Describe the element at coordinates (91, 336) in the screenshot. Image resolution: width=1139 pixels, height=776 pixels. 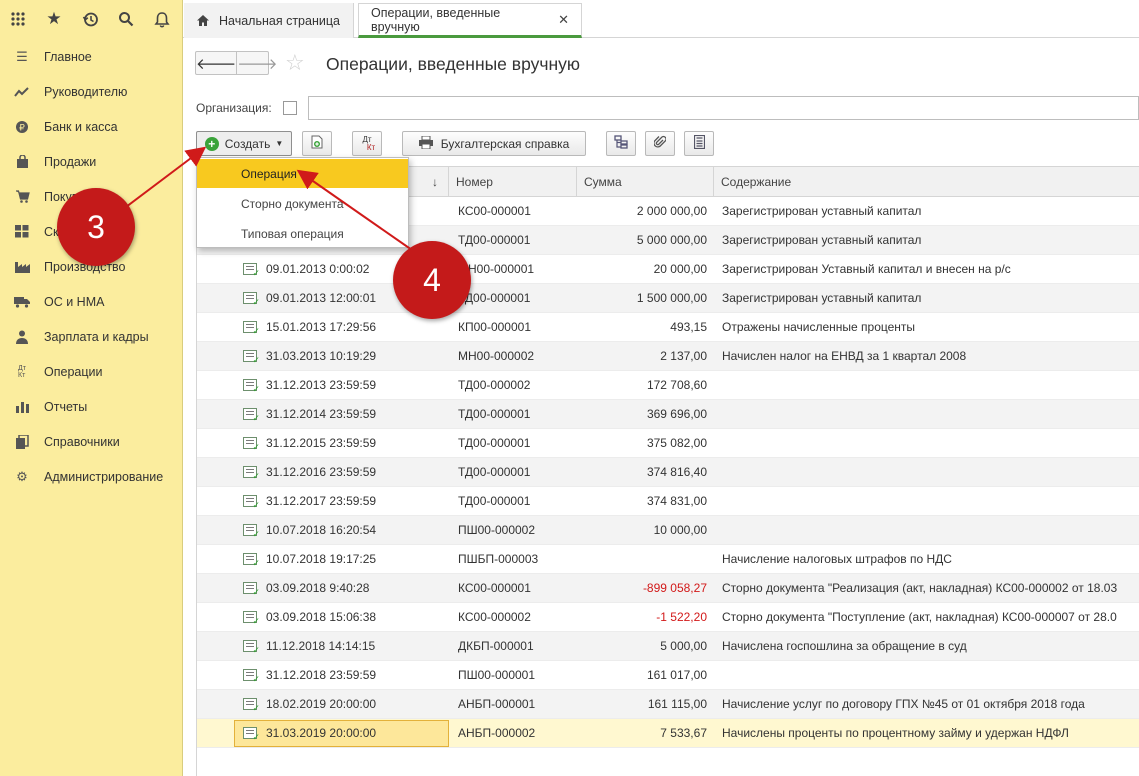
I see `sidebar-item-salary: Зарплата и кадры` at that location.